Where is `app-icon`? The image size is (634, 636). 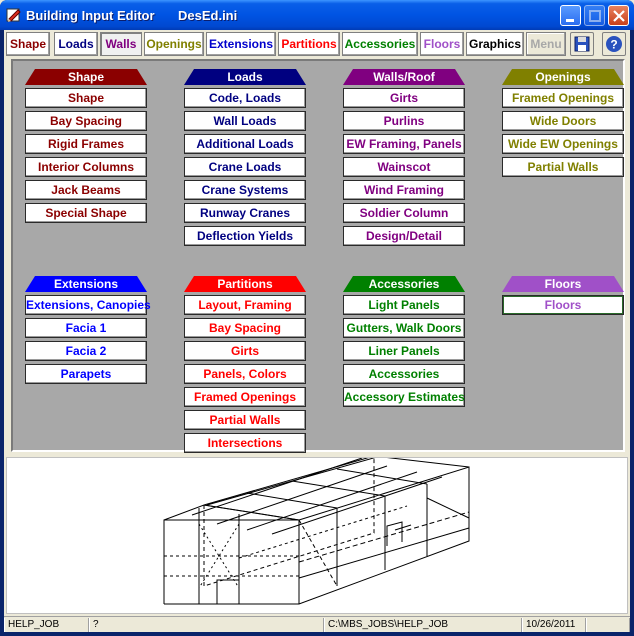
app-icon is located at coordinates (13, 15).